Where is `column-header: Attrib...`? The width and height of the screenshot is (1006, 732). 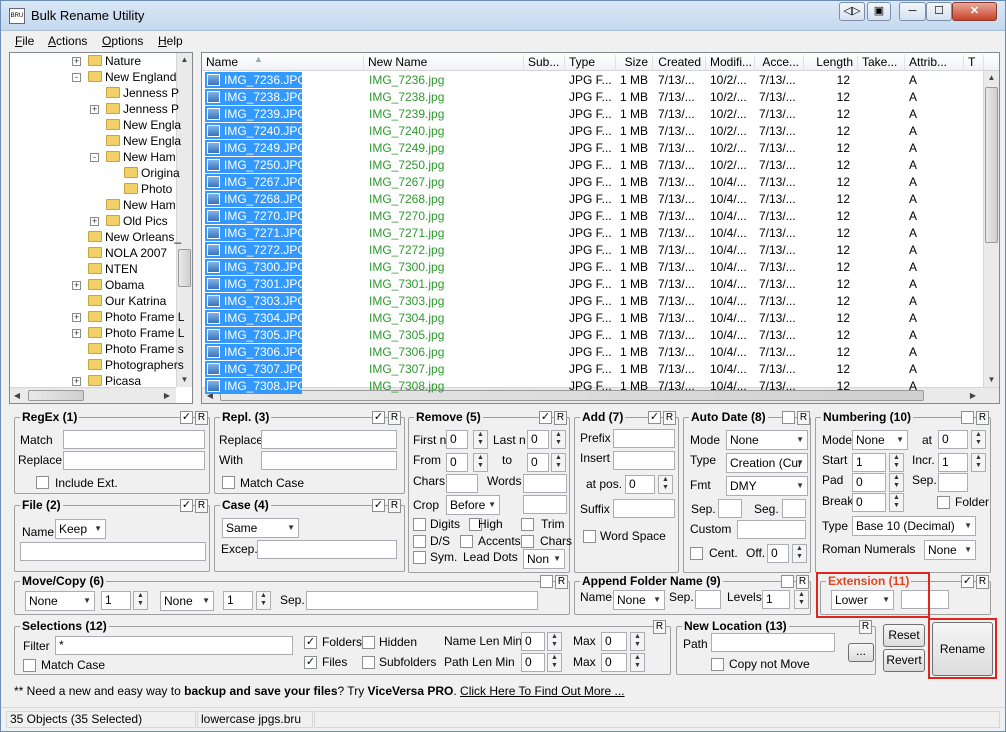 column-header: Attrib... is located at coordinates (934, 63).